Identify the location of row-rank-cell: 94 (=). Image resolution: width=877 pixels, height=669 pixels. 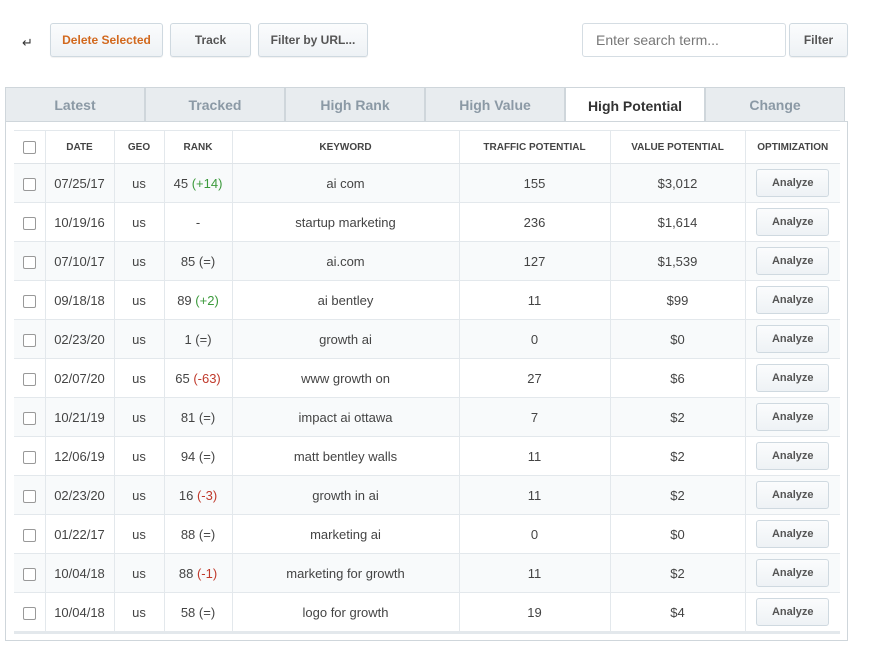
(198, 456).